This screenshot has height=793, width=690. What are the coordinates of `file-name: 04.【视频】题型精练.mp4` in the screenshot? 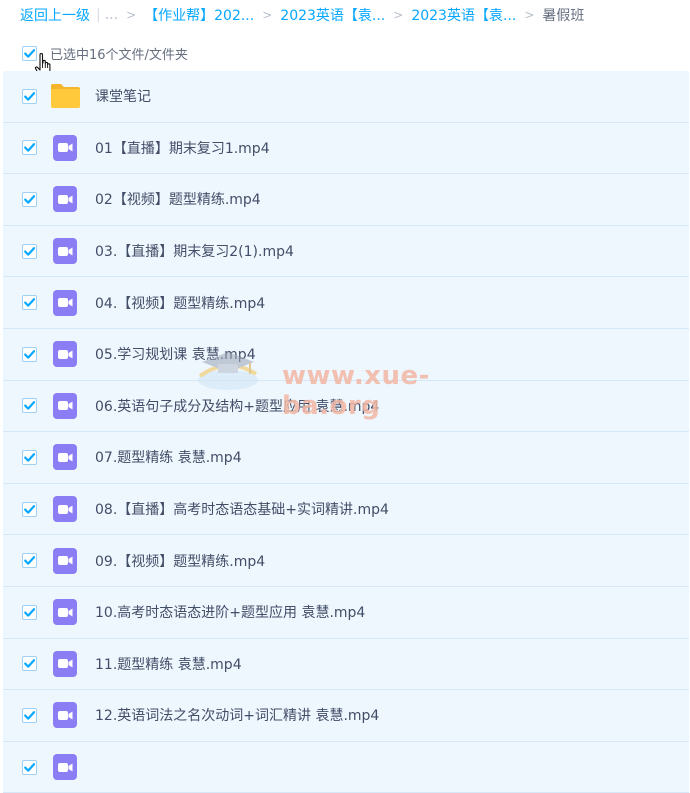 It's located at (180, 303).